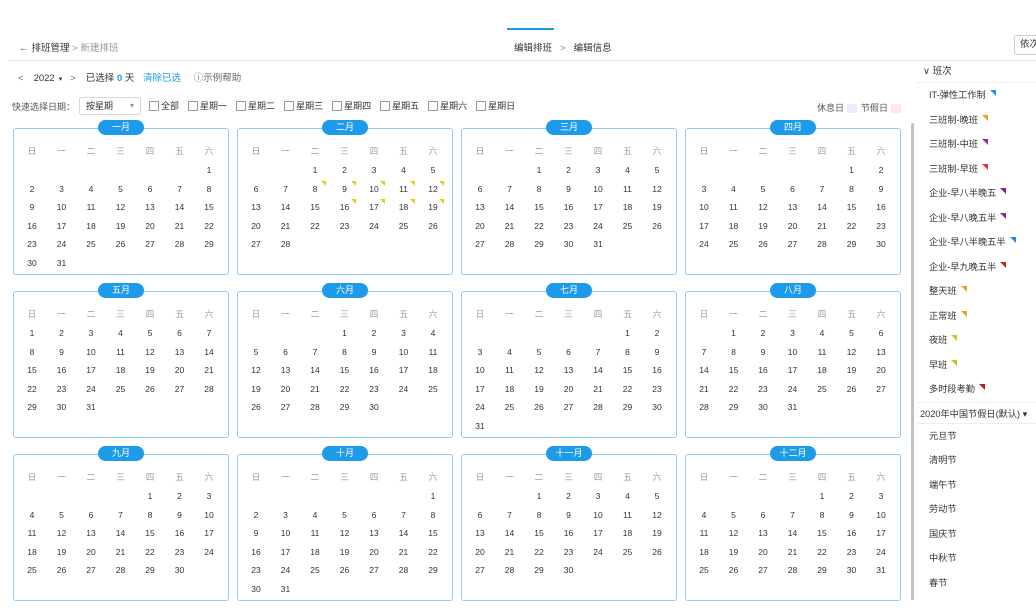 The width and height of the screenshot is (1036, 615). What do you see at coordinates (822, 515) in the screenshot?
I see `day-cell: 8` at bounding box center [822, 515].